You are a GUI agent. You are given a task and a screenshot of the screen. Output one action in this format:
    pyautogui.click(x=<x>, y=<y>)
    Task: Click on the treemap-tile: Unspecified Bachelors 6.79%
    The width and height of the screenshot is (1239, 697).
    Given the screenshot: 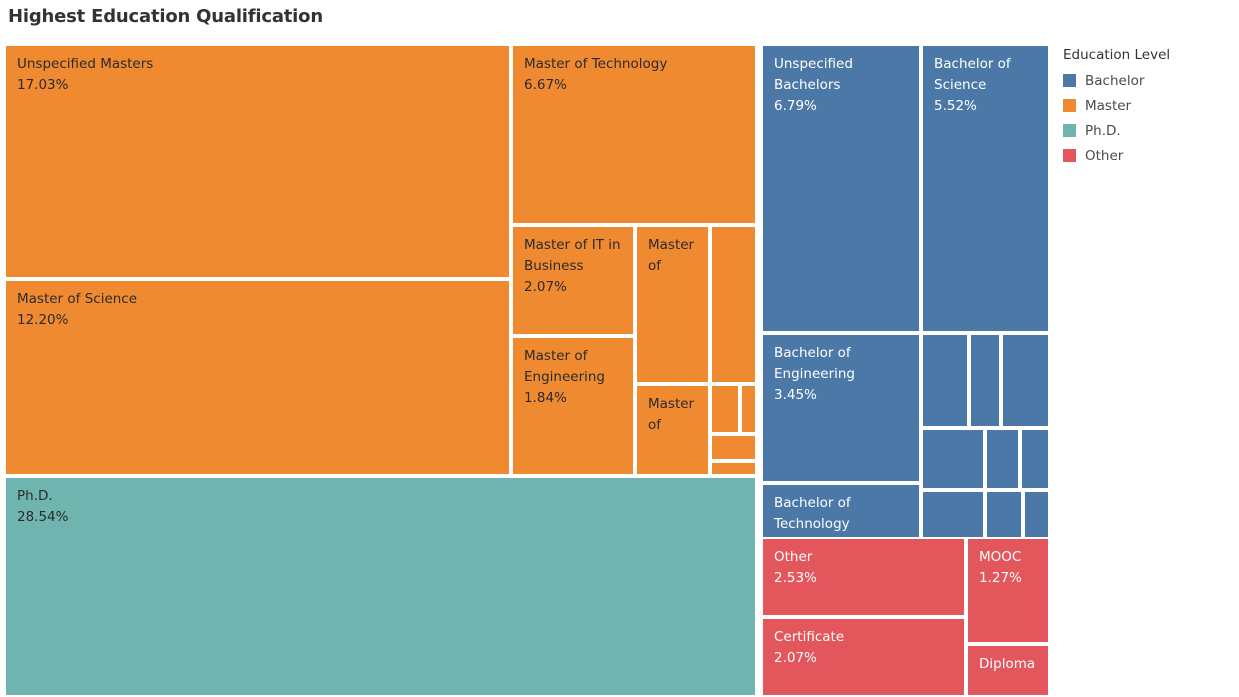 What is the action you would take?
    pyautogui.click(x=841, y=188)
    